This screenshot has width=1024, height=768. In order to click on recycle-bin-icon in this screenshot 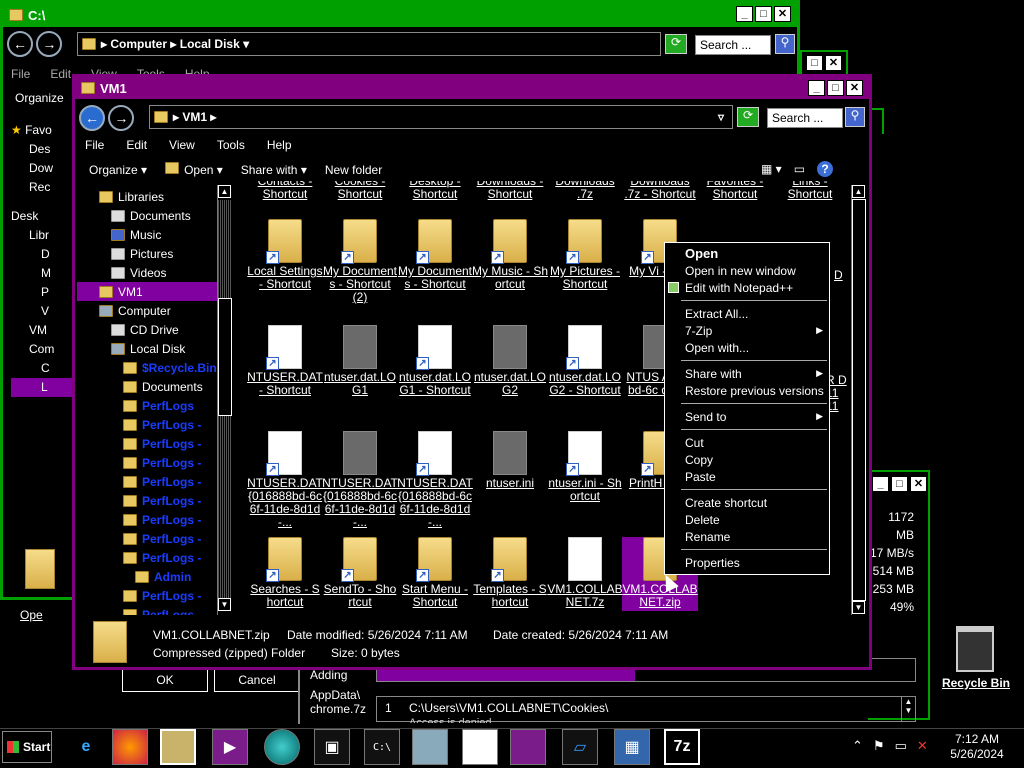, I will do `click(975, 649)`.